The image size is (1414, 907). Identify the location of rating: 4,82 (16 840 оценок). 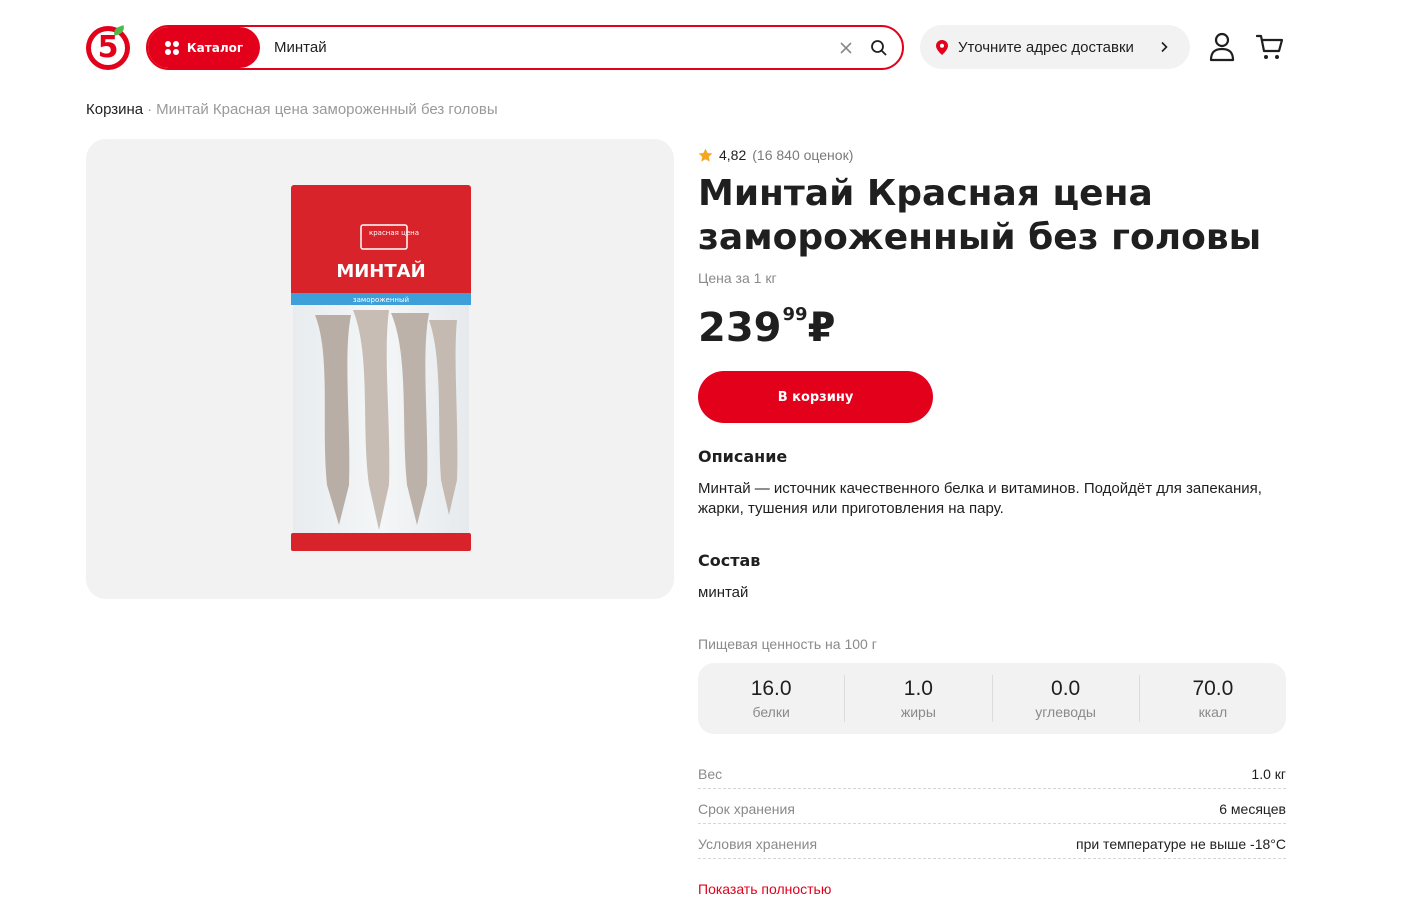
(775, 155).